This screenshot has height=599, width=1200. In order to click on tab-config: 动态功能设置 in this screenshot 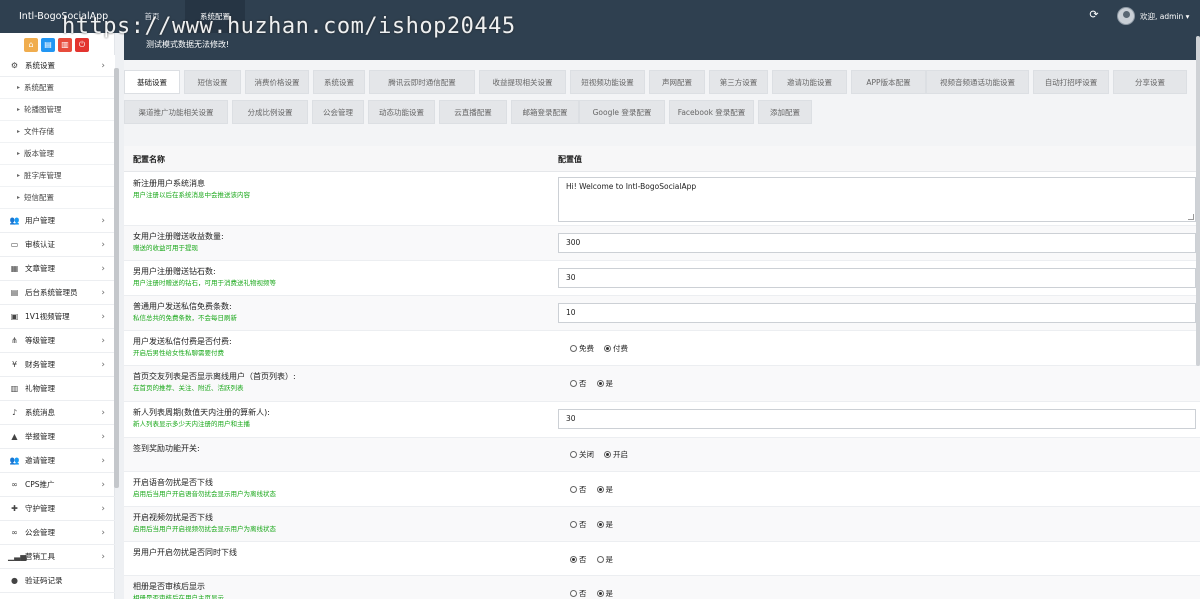, I will do `click(401, 112)`.